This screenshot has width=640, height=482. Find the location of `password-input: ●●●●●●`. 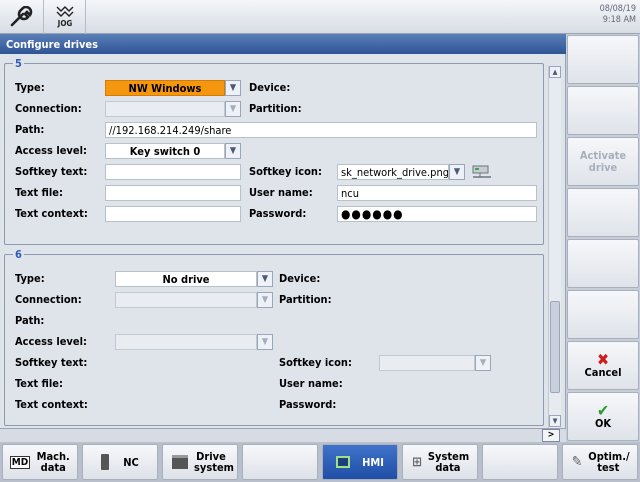

password-input: ●●●●●● is located at coordinates (437, 214).